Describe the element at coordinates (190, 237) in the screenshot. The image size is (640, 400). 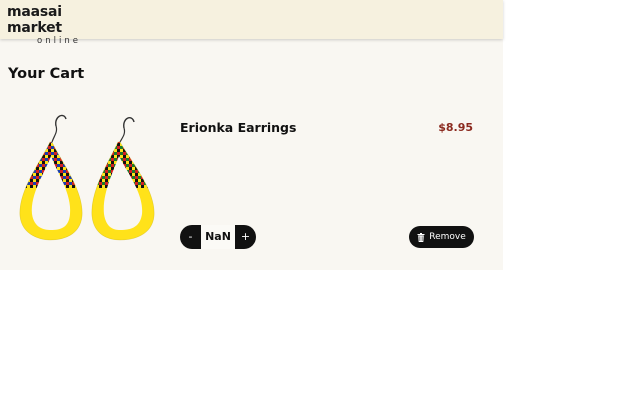
I see `decrement-button: -` at that location.